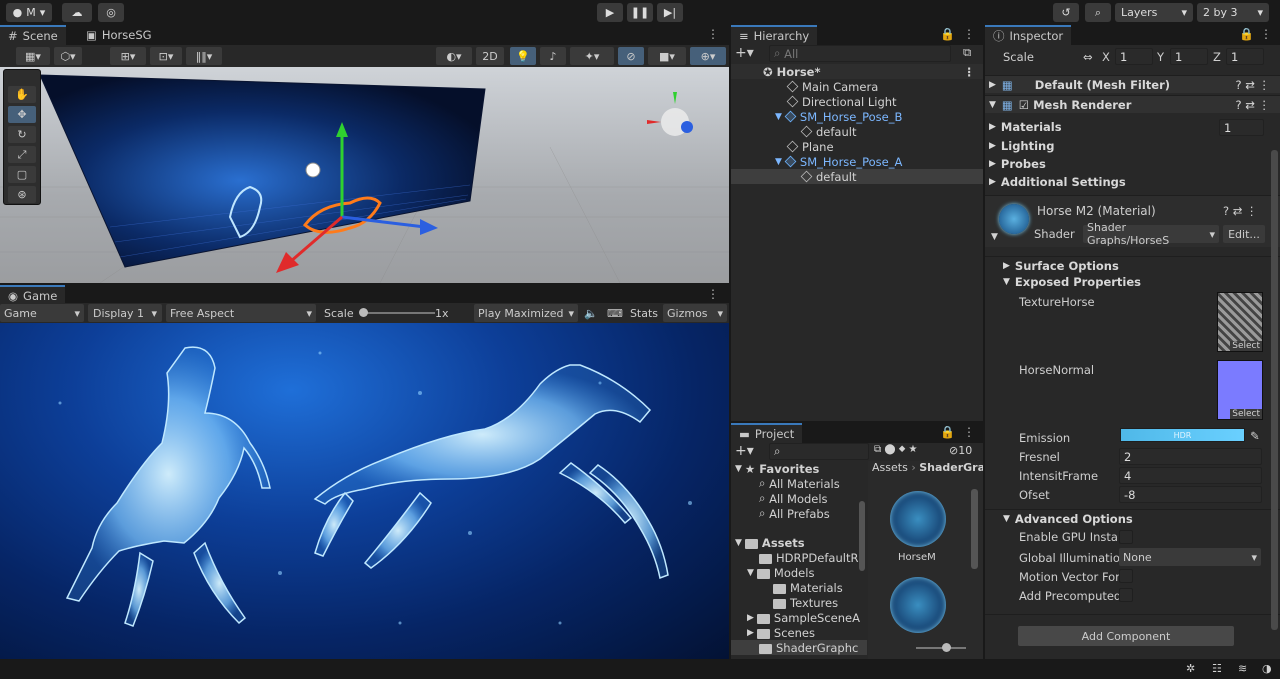 The height and width of the screenshot is (679, 1280). What do you see at coordinates (1240, 211) in the screenshot?
I see `material-actions-icon: ? ⇄ ⋮` at bounding box center [1240, 211].